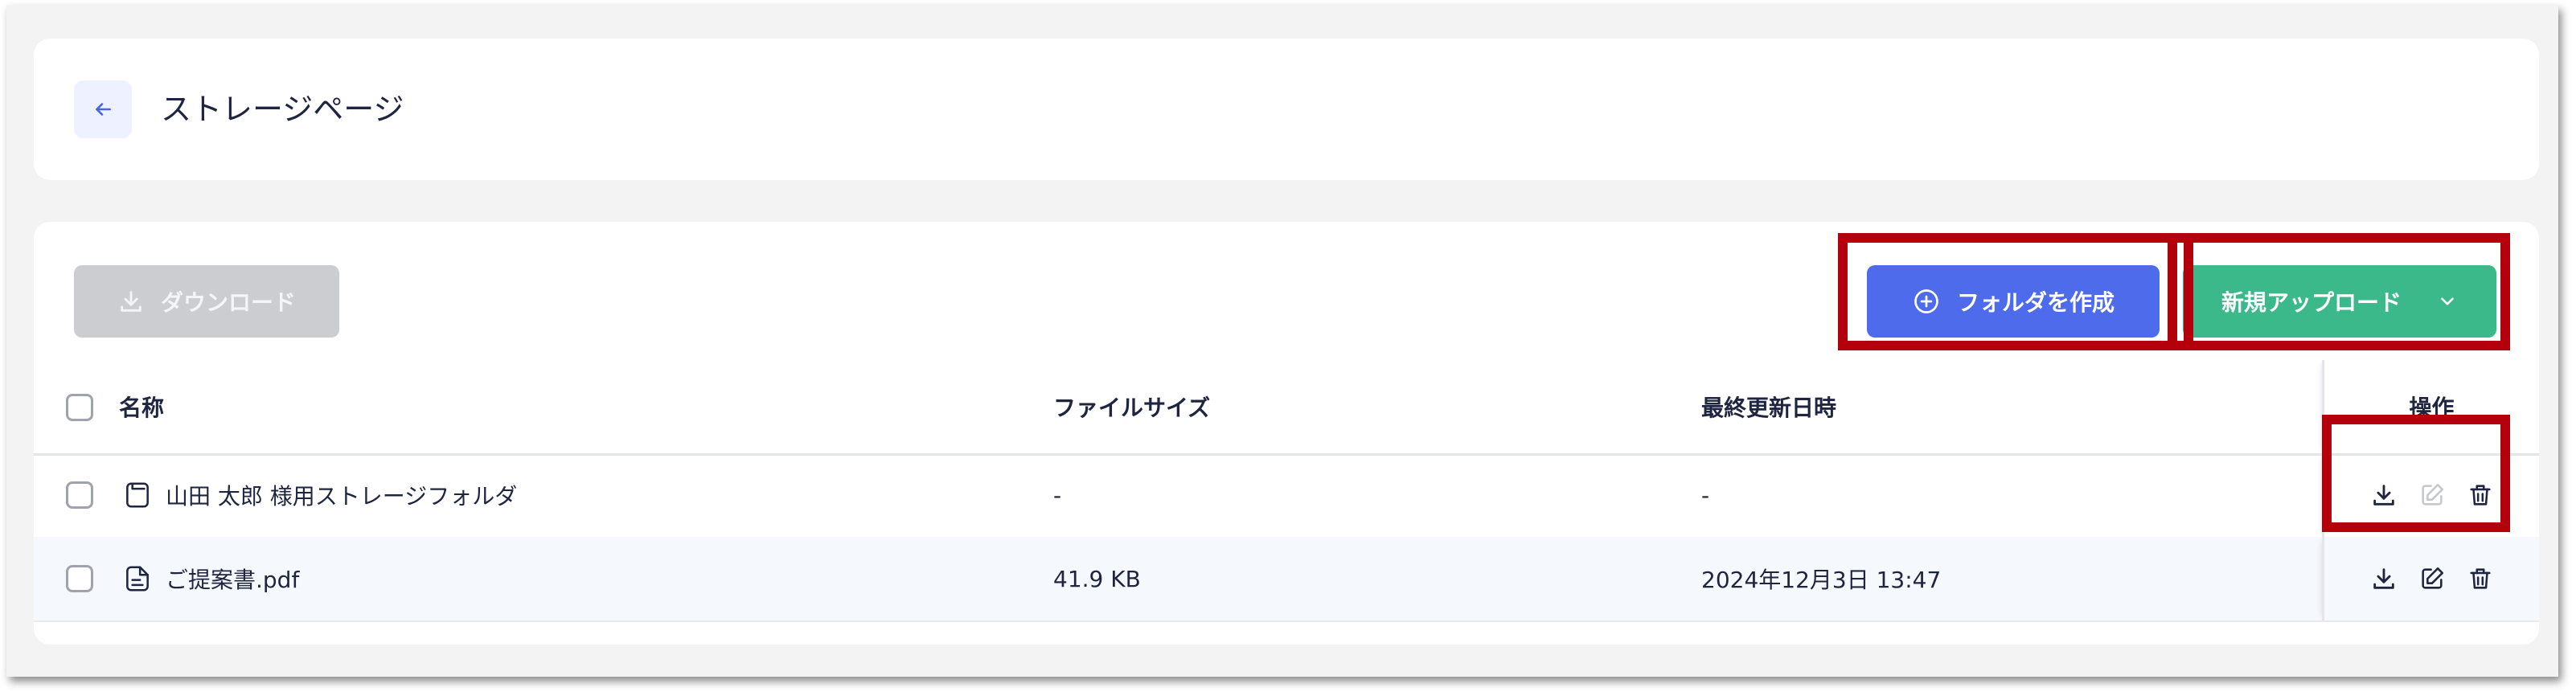 The width and height of the screenshot is (2576, 696). I want to click on column-header-size: ファイルサイズ, so click(1131, 406).